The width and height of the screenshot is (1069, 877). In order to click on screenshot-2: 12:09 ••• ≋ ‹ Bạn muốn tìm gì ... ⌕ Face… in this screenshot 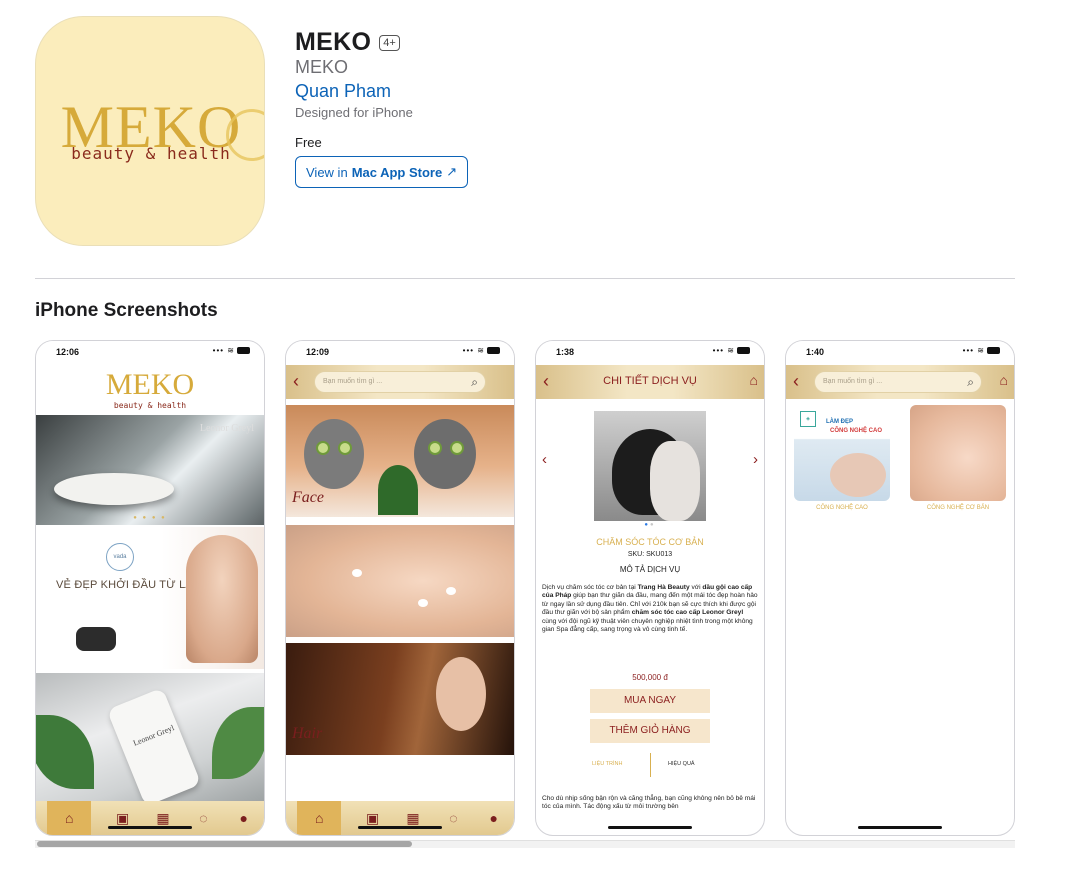, I will do `click(400, 588)`.